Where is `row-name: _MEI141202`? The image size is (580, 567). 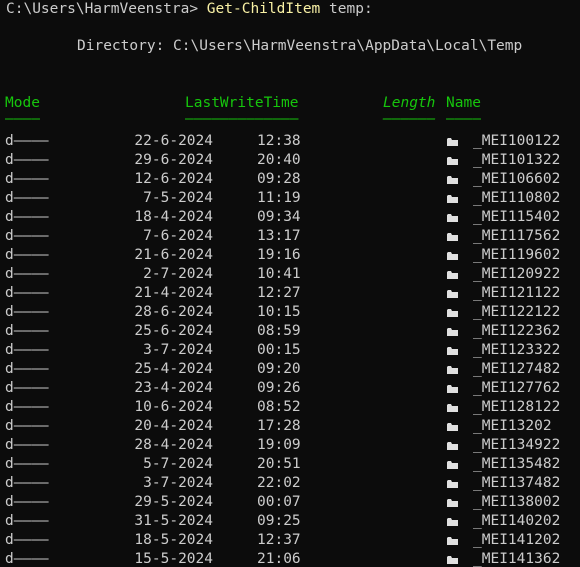 row-name: _MEI141202 is located at coordinates (516, 540).